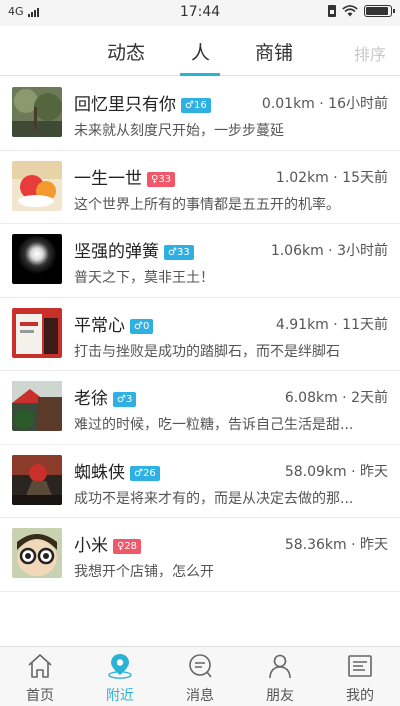 The height and width of the screenshot is (706, 400). Describe the element at coordinates (200, 666) in the screenshot. I see `message-icon` at that location.